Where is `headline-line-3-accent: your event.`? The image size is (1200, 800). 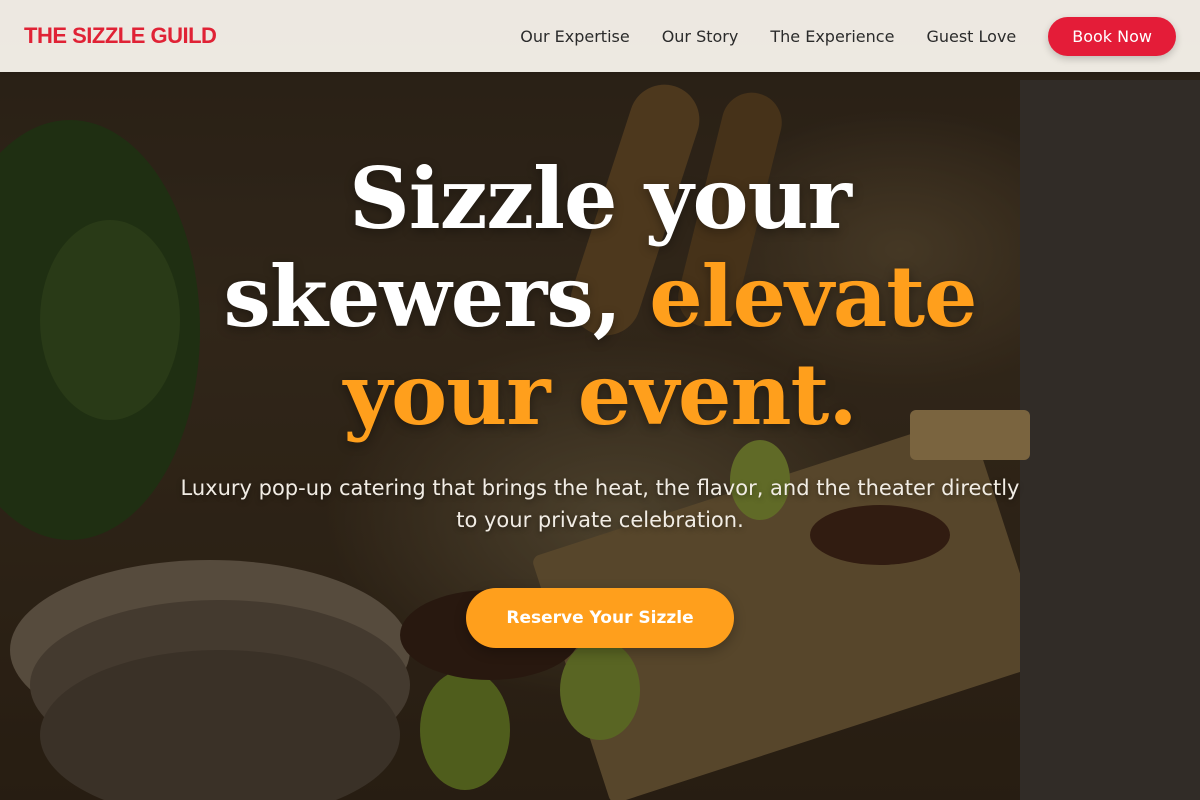
headline-line-3-accent: your event. is located at coordinates (600, 394).